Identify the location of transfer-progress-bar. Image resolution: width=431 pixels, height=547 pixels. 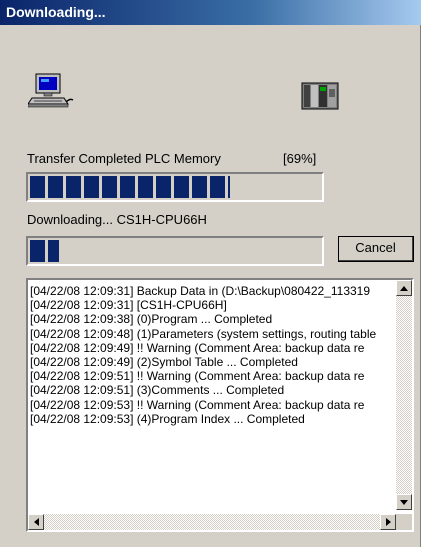
(175, 187).